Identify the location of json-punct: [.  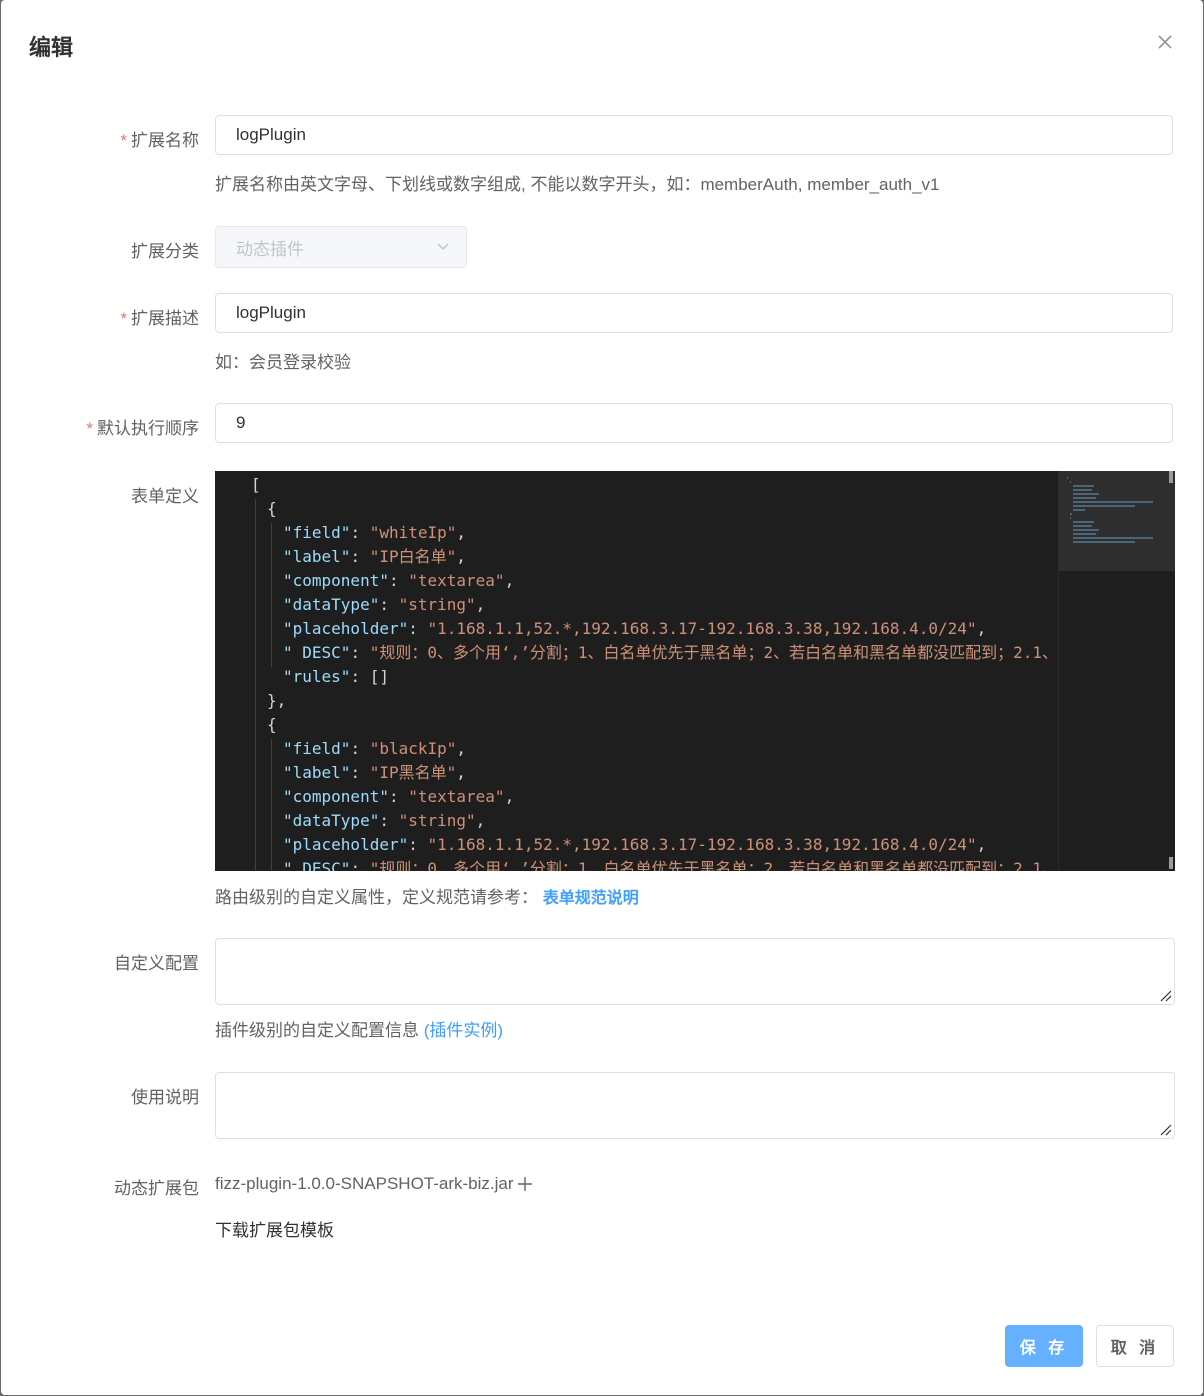
(256, 484).